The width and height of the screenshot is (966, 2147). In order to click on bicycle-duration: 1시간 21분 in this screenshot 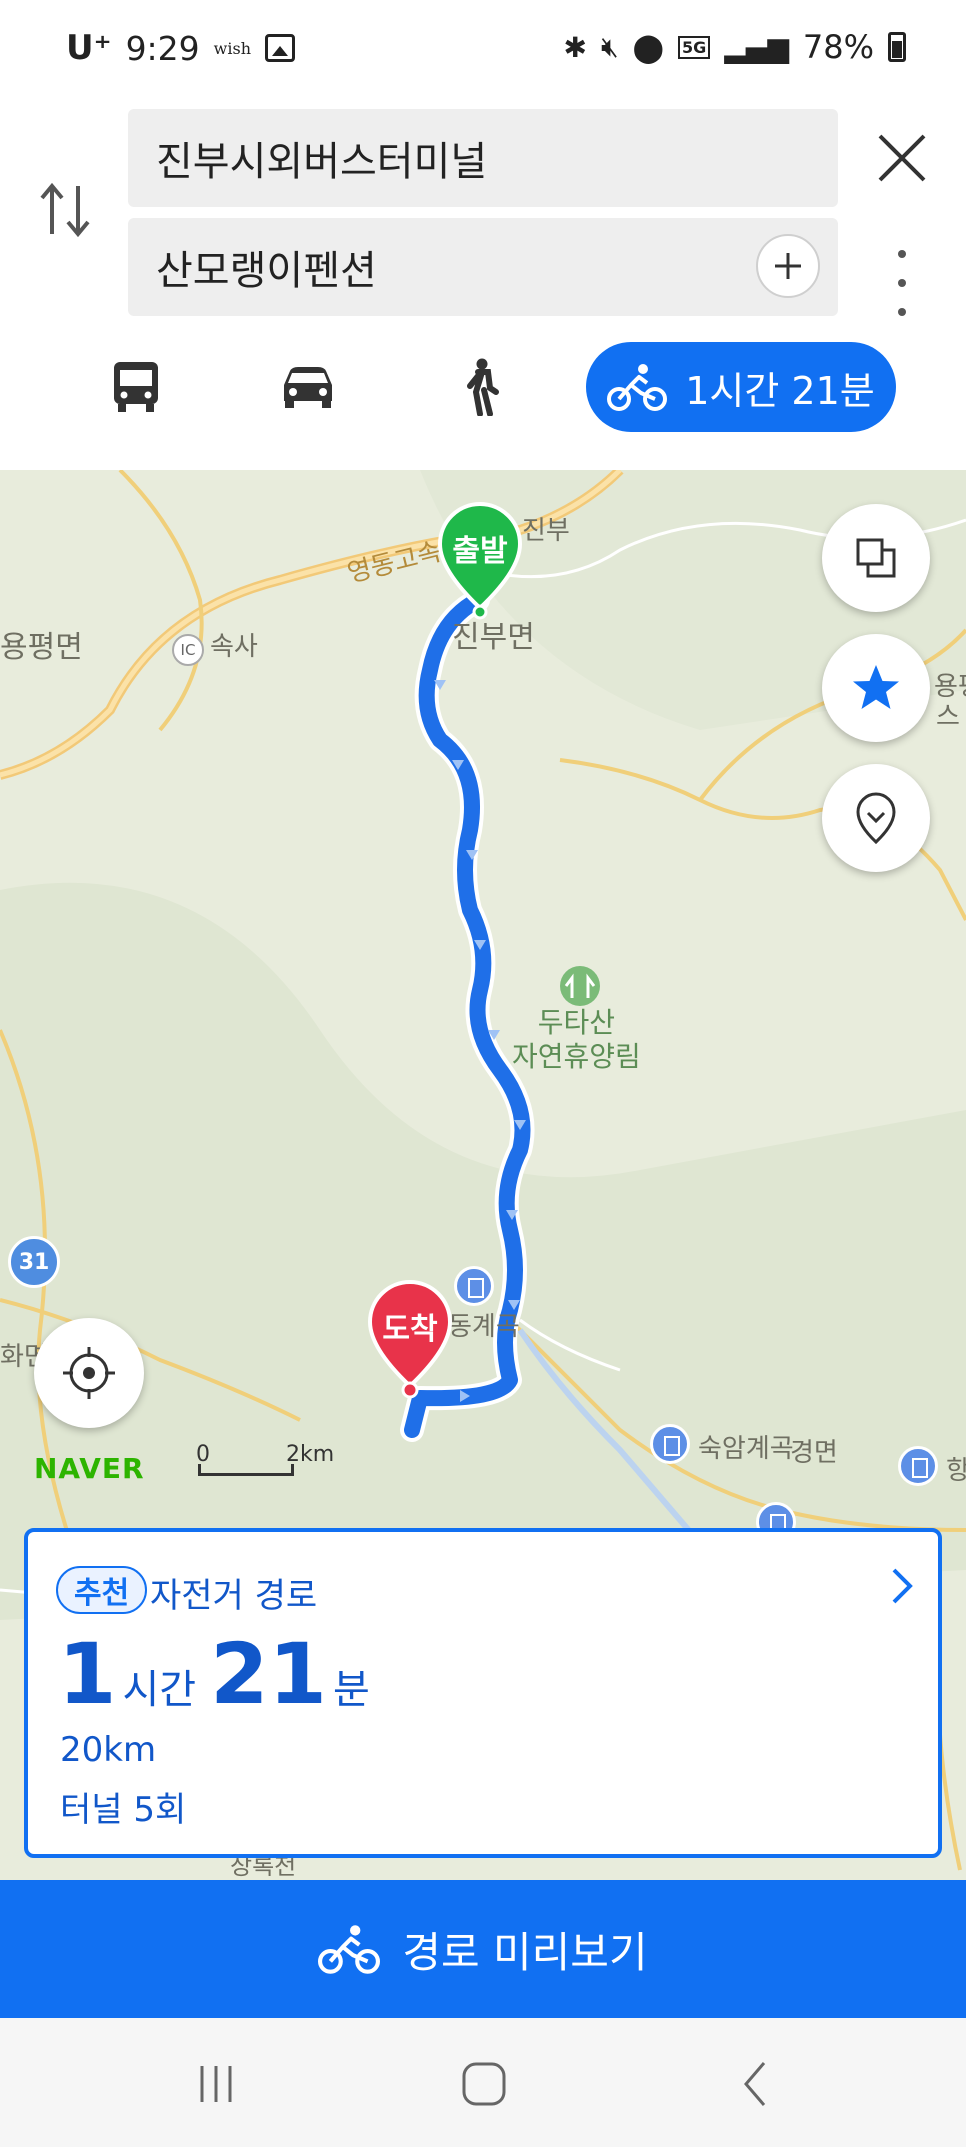, I will do `click(780, 390)`.